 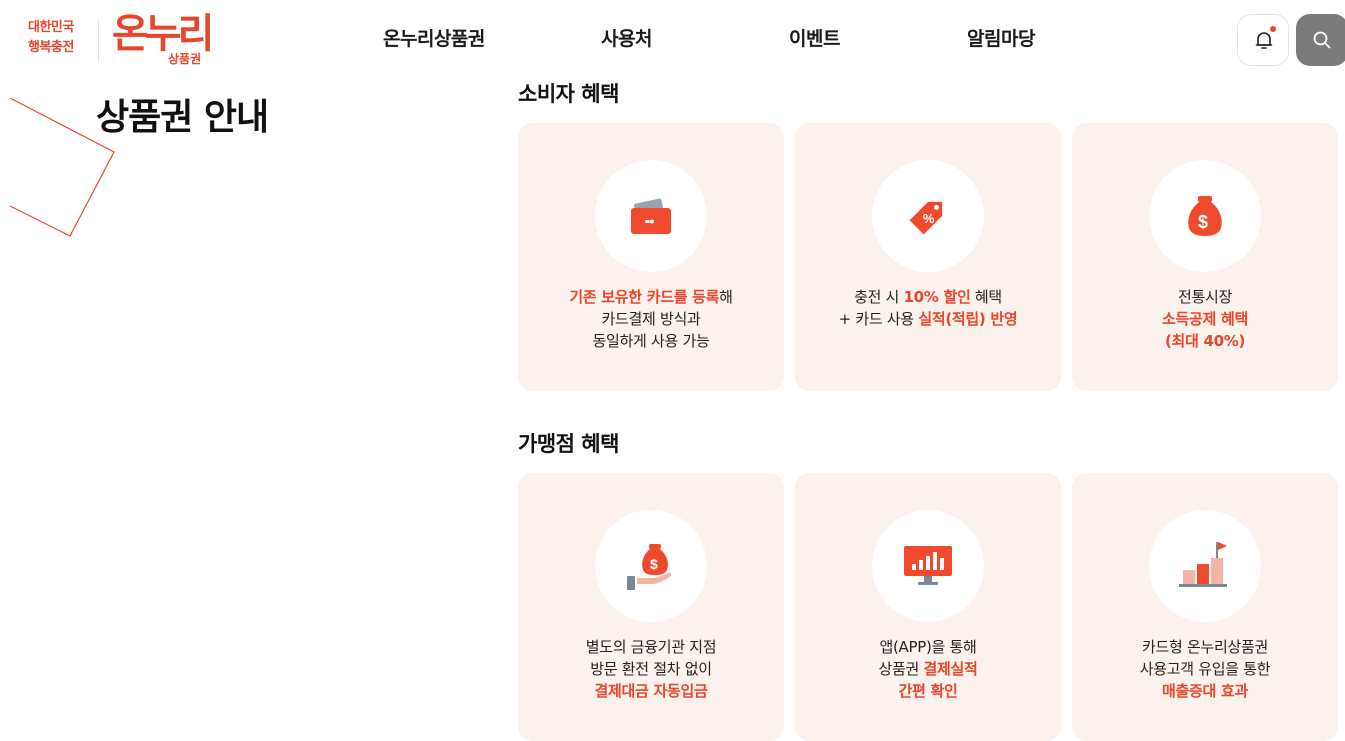 What do you see at coordinates (950, 669) in the screenshot?
I see `card-highlight: 결제실적` at bounding box center [950, 669].